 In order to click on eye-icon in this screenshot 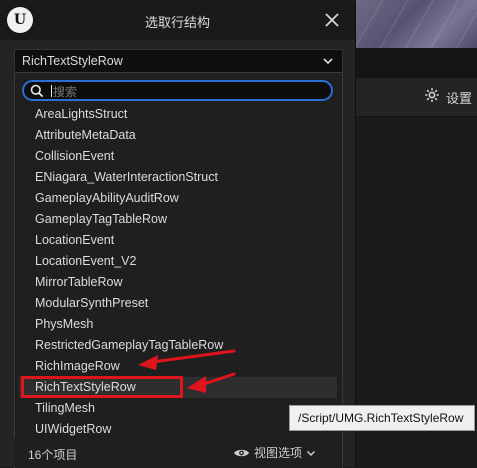, I will do `click(241, 452)`.